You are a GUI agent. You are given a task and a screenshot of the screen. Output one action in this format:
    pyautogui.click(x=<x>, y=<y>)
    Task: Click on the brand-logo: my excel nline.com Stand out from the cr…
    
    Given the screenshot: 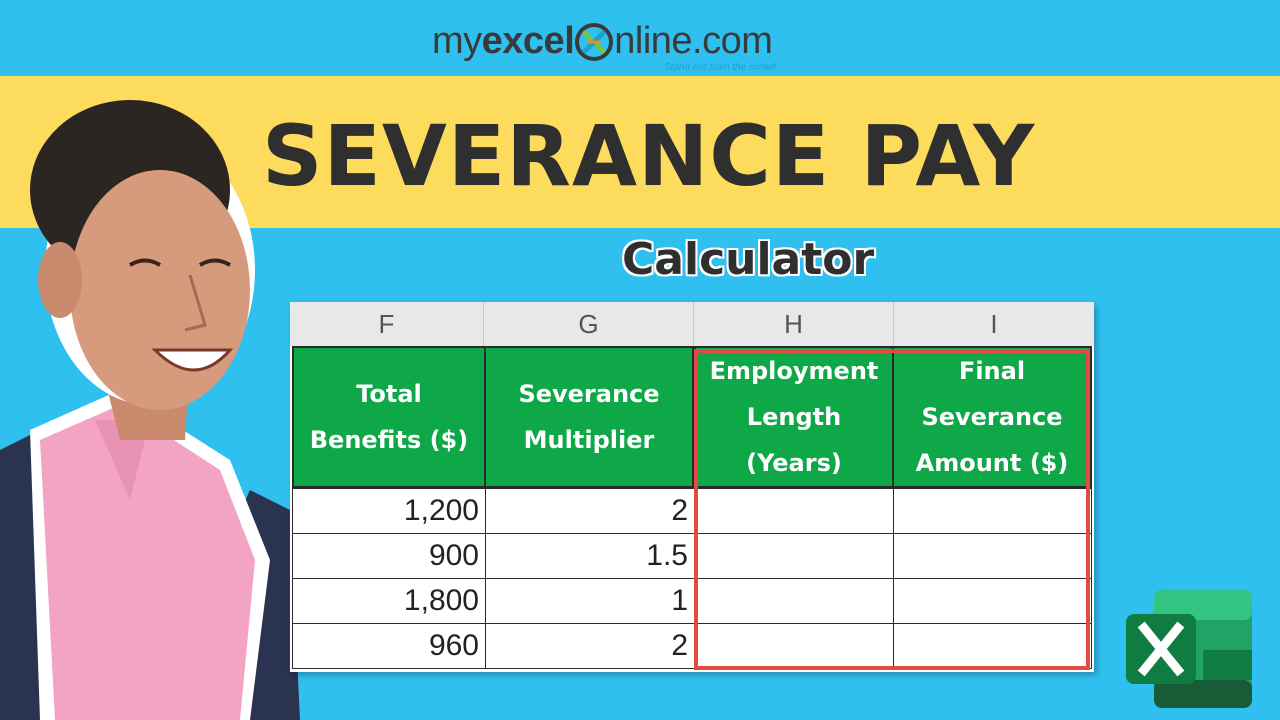 What is the action you would take?
    pyautogui.click(x=642, y=44)
    